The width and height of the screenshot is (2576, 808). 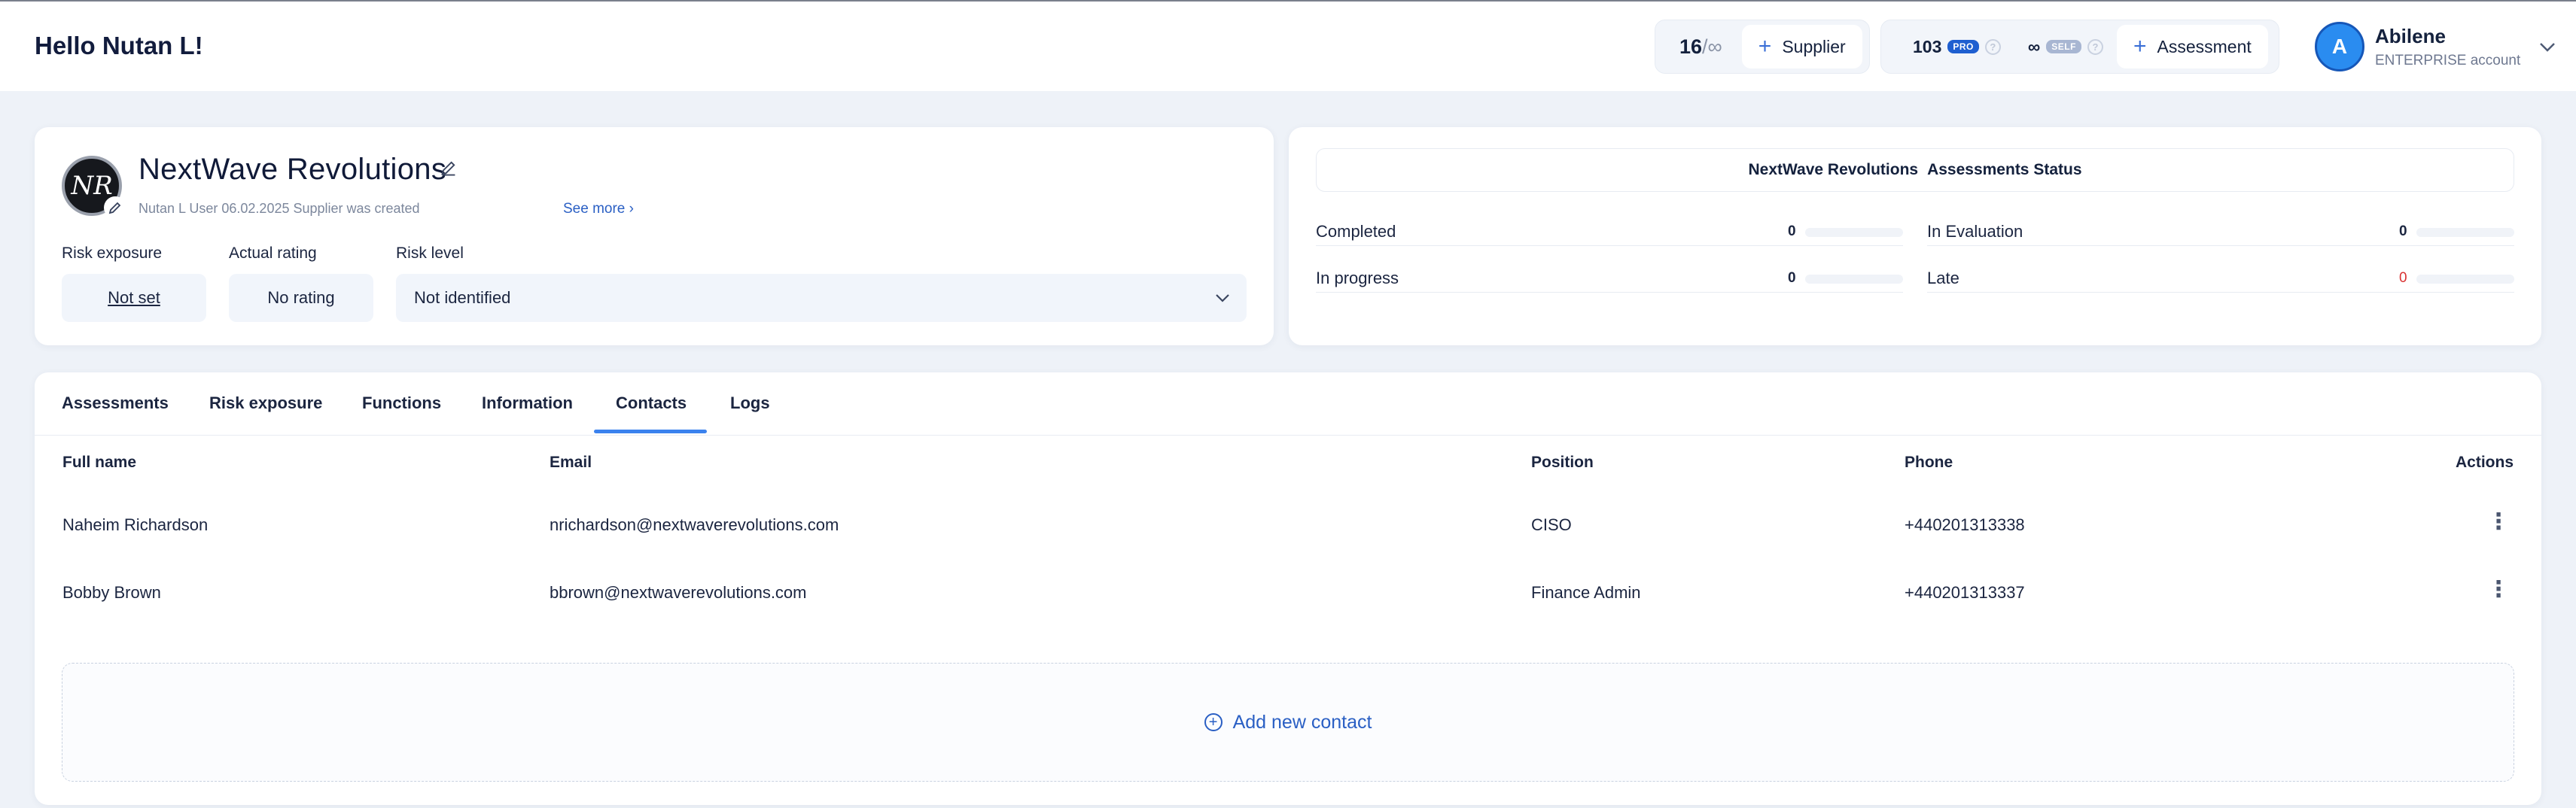 I want to click on tab-information: Information, so click(x=528, y=403).